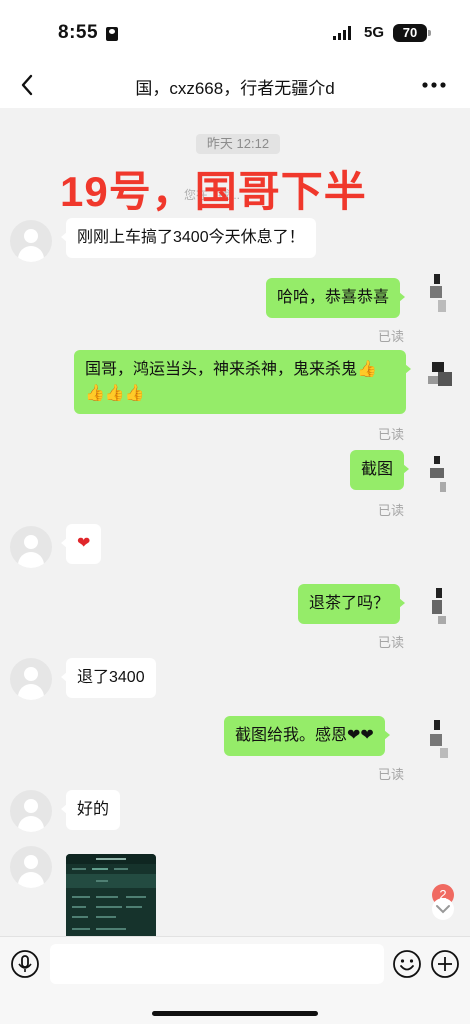  I want to click on message-bubble-received: 刚刚上车搞了3400今天休息了！, so click(188, 238).